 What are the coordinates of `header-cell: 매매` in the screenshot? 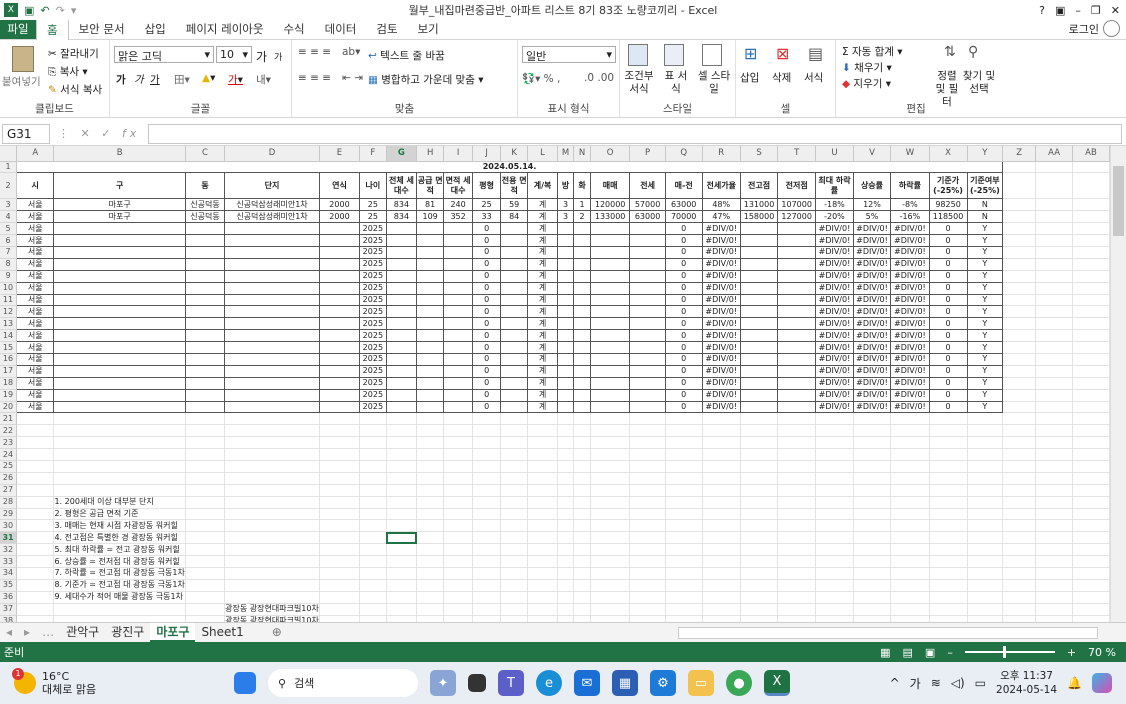 It's located at (610, 186).